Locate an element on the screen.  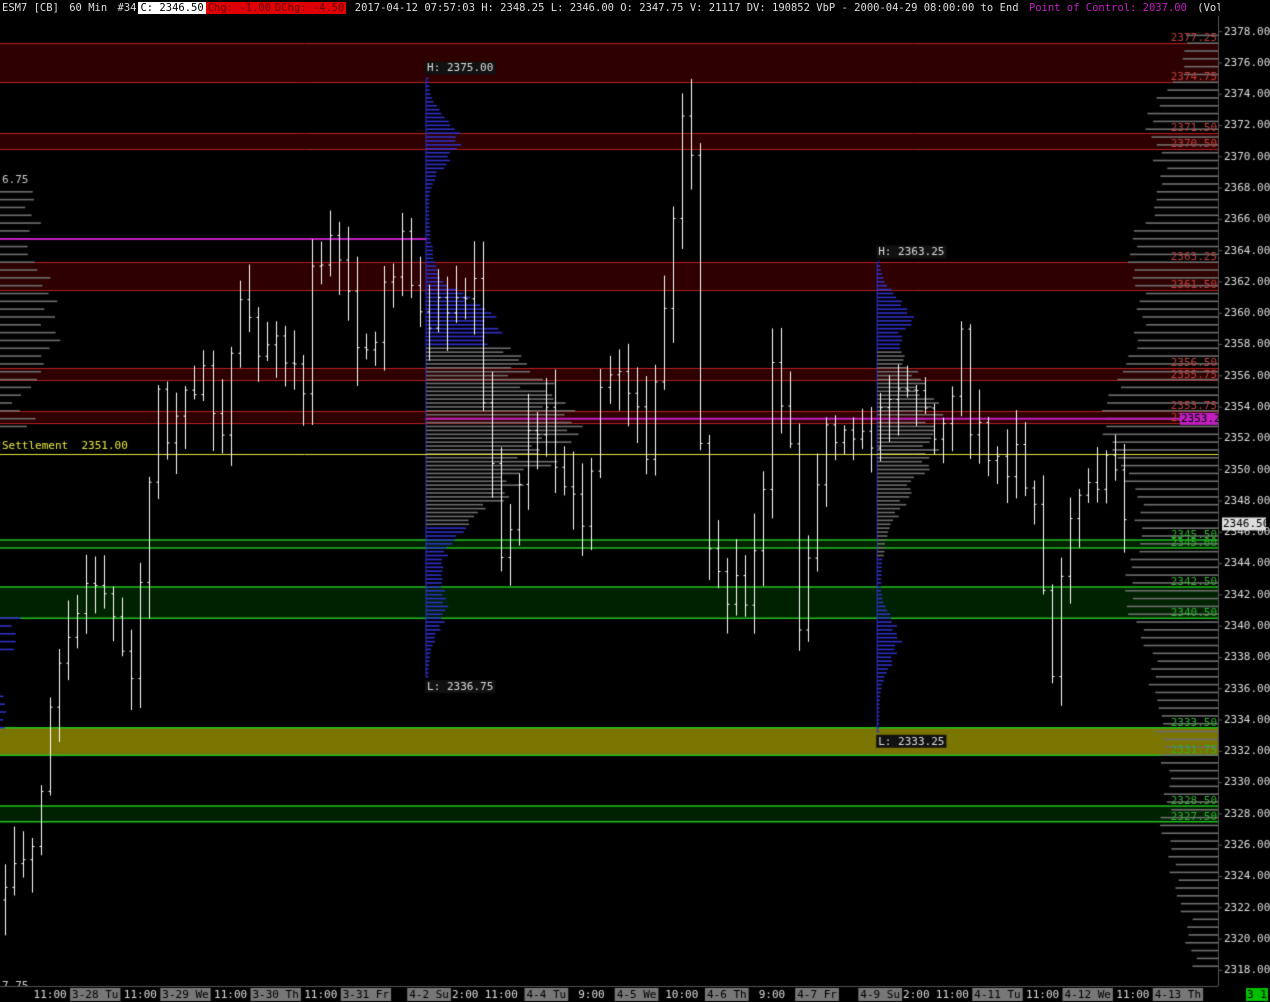
daily-change-value: DChg: -4.50 is located at coordinates (309, 8).